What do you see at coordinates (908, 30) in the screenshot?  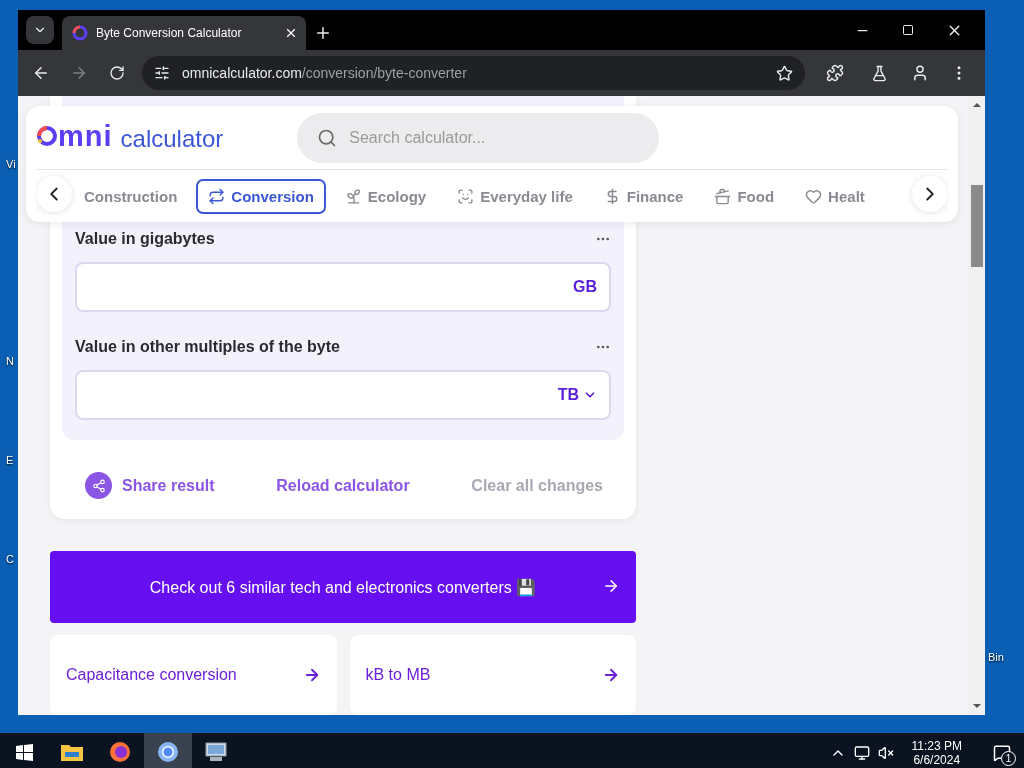 I see `maximize-icon` at bounding box center [908, 30].